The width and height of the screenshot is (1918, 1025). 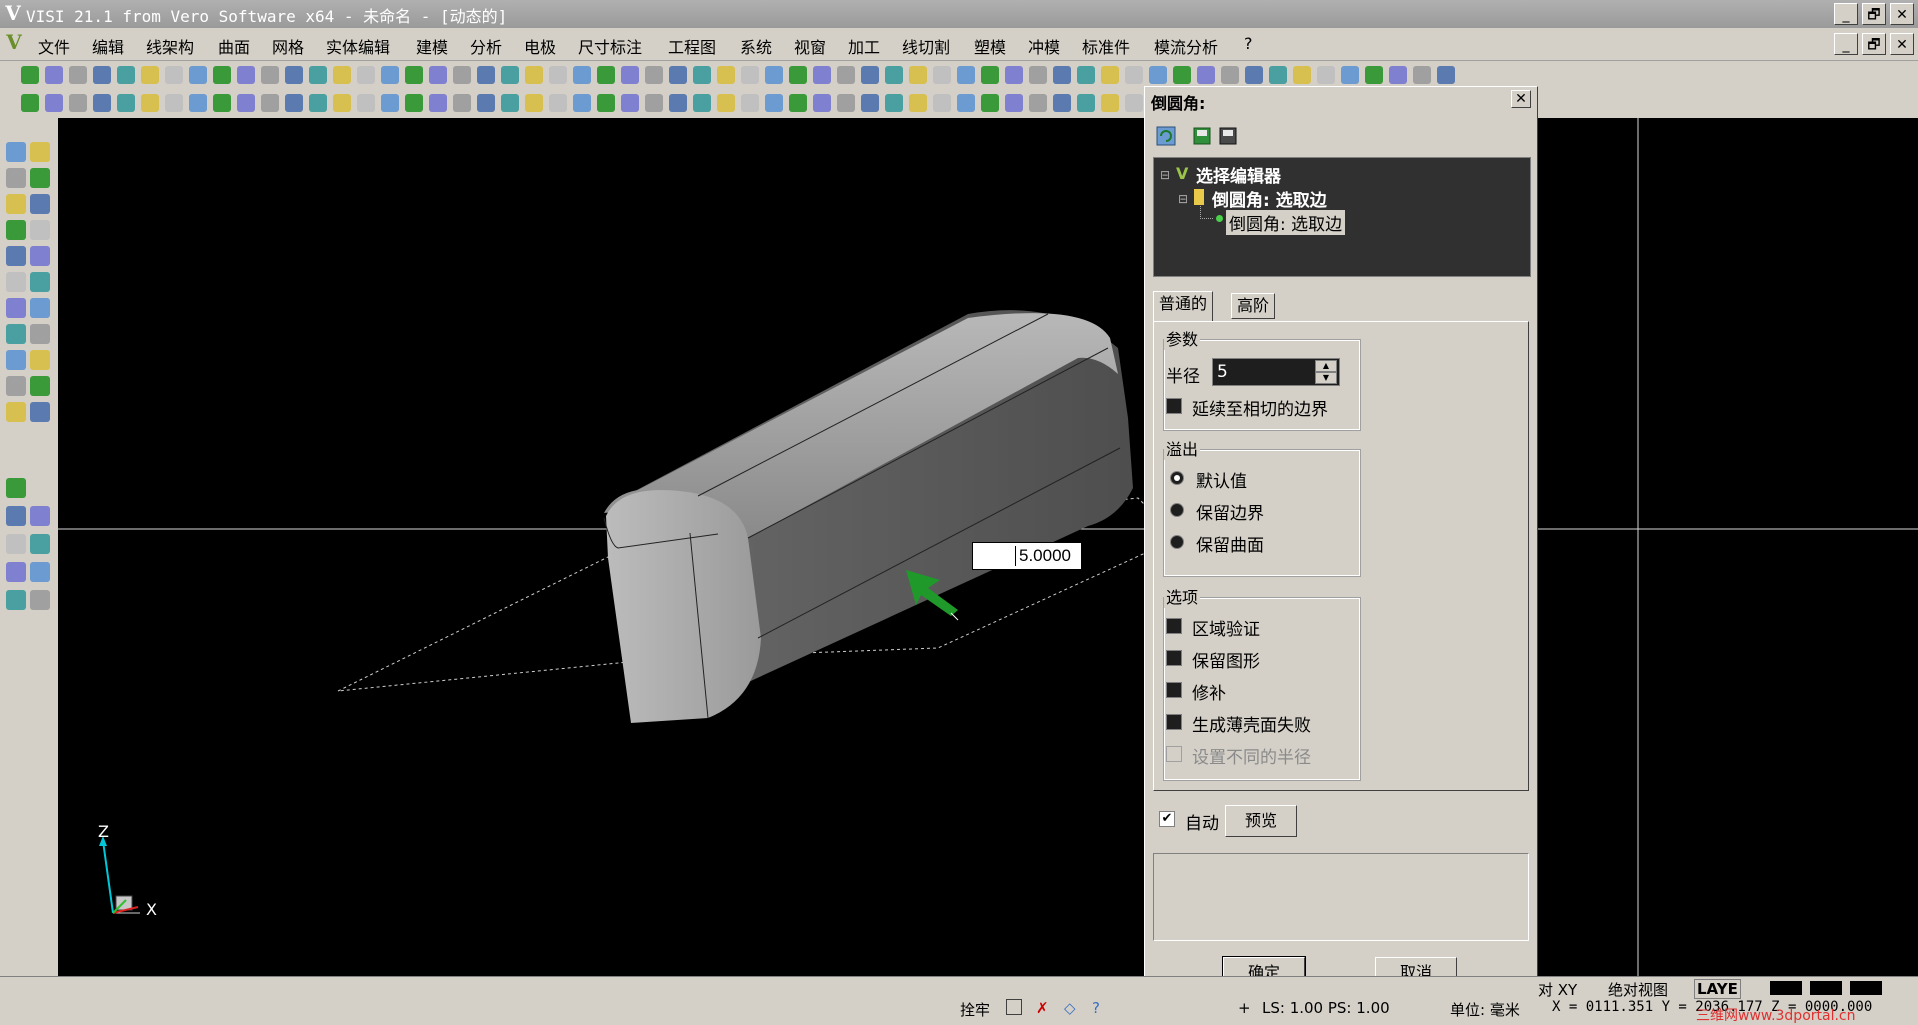 I want to click on preview-button: 预览, so click(x=1261, y=821).